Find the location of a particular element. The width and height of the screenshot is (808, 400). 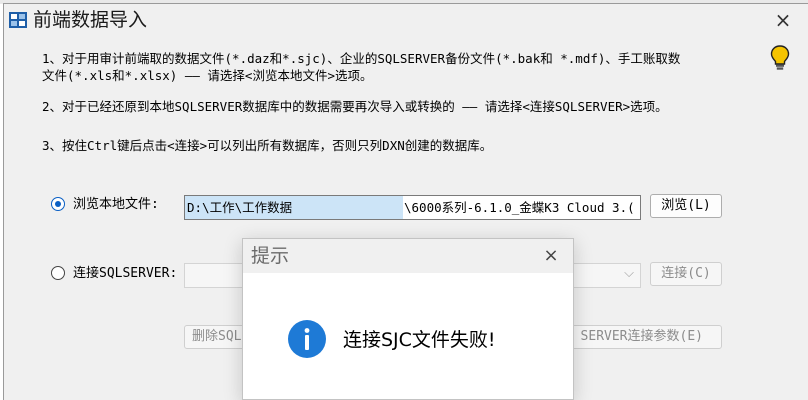

sqlserver-radio is located at coordinates (58, 273).